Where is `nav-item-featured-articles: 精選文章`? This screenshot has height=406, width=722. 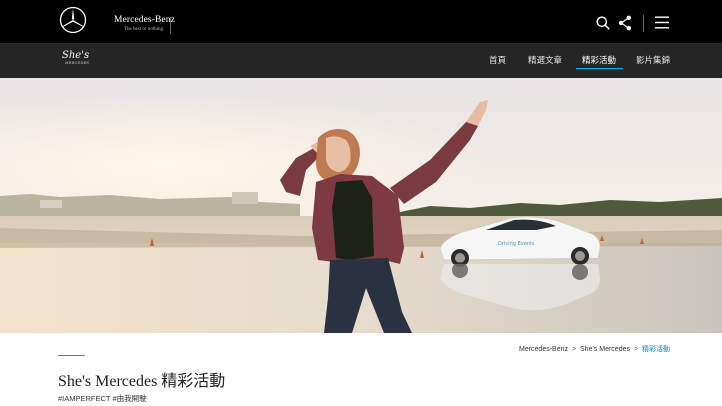
nav-item-featured-articles: 精選文章 is located at coordinates (545, 60).